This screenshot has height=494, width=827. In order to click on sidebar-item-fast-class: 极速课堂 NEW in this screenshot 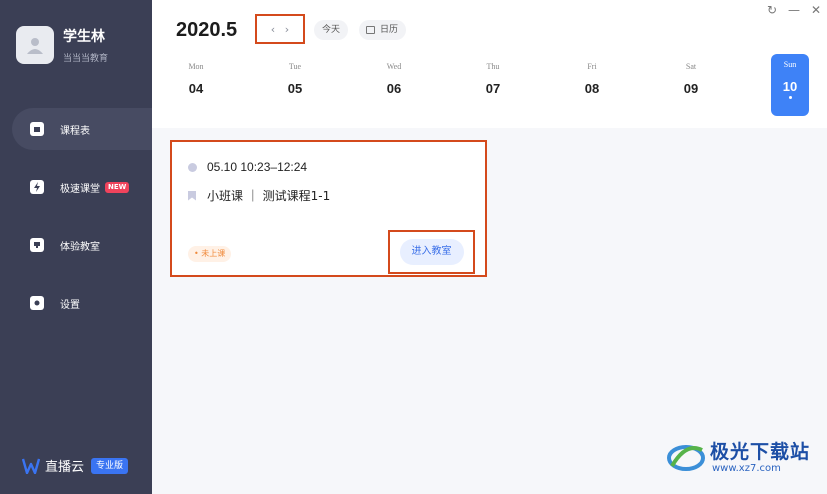, I will do `click(82, 187)`.